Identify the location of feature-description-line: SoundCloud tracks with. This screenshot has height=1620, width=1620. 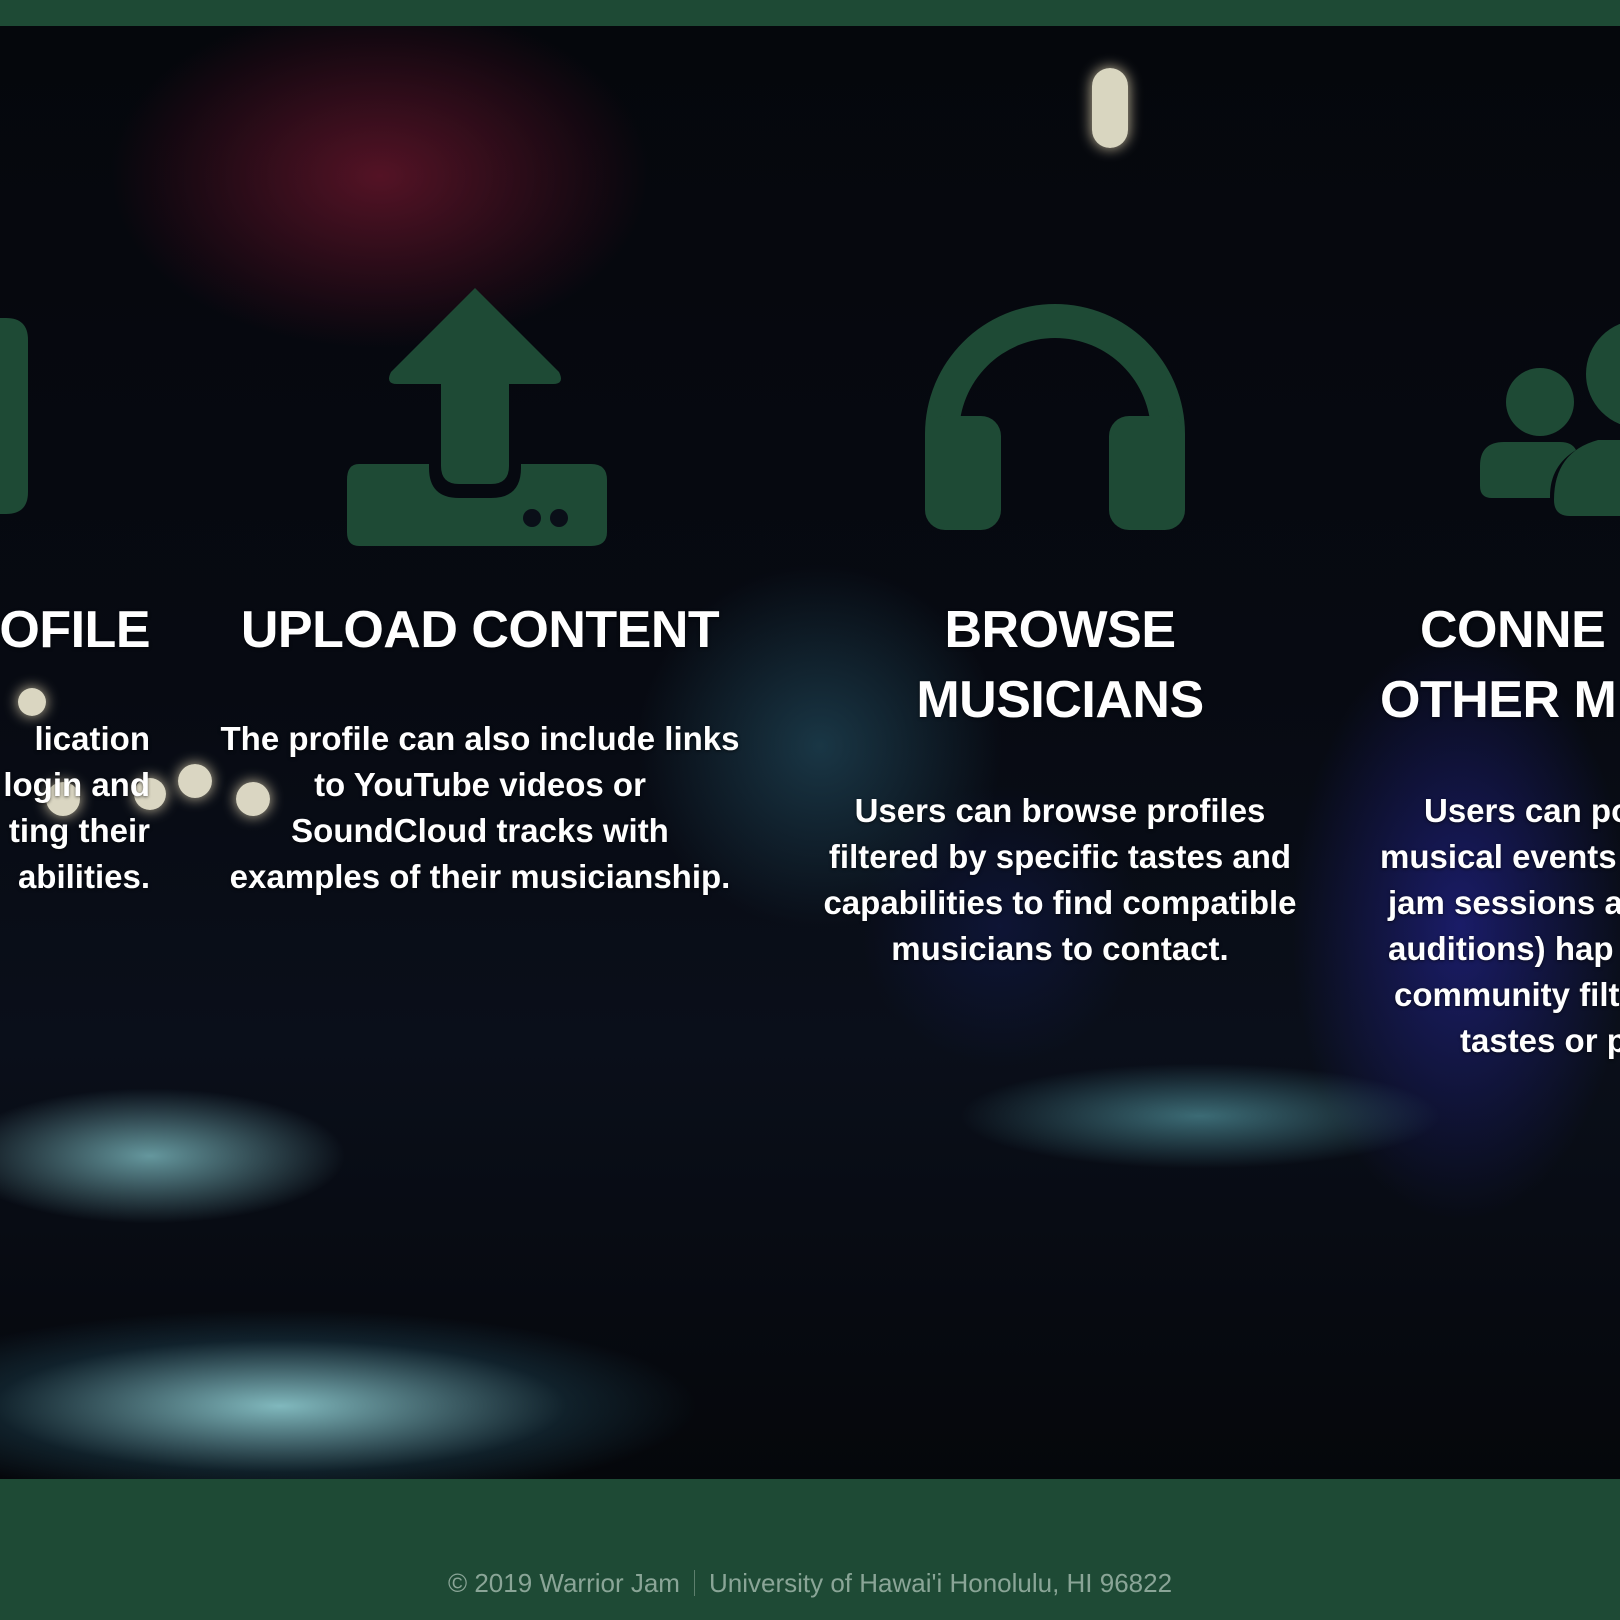
(480, 830).